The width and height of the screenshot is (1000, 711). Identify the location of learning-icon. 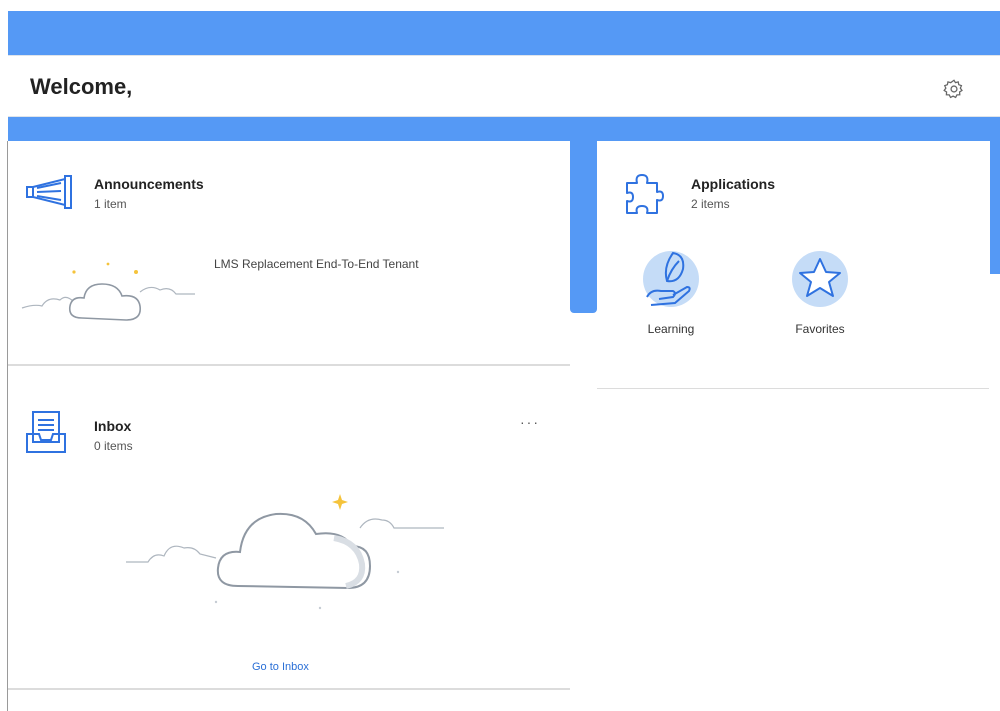
(671, 279).